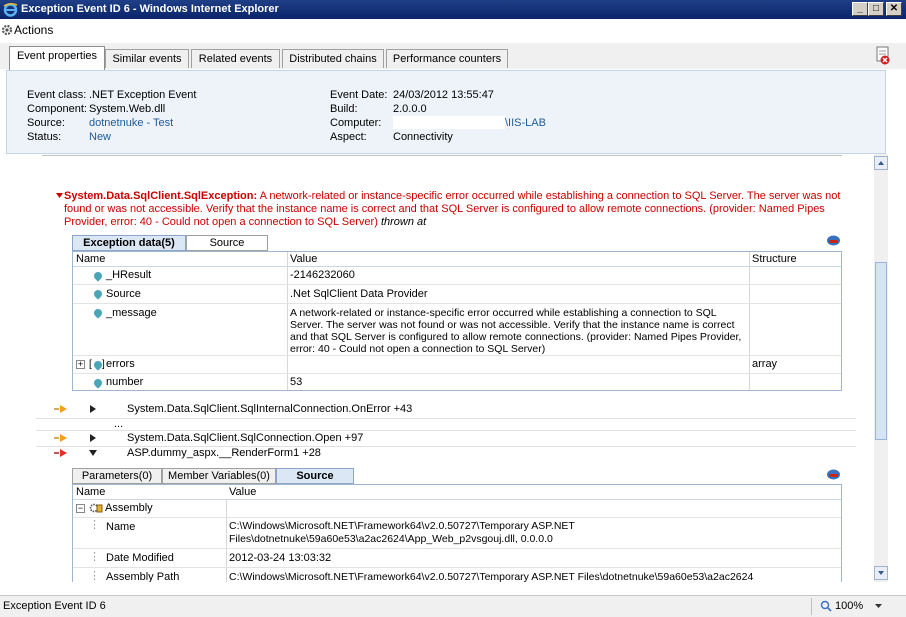 The width and height of the screenshot is (906, 617). I want to click on exception-collapse-icon, so click(59, 196).